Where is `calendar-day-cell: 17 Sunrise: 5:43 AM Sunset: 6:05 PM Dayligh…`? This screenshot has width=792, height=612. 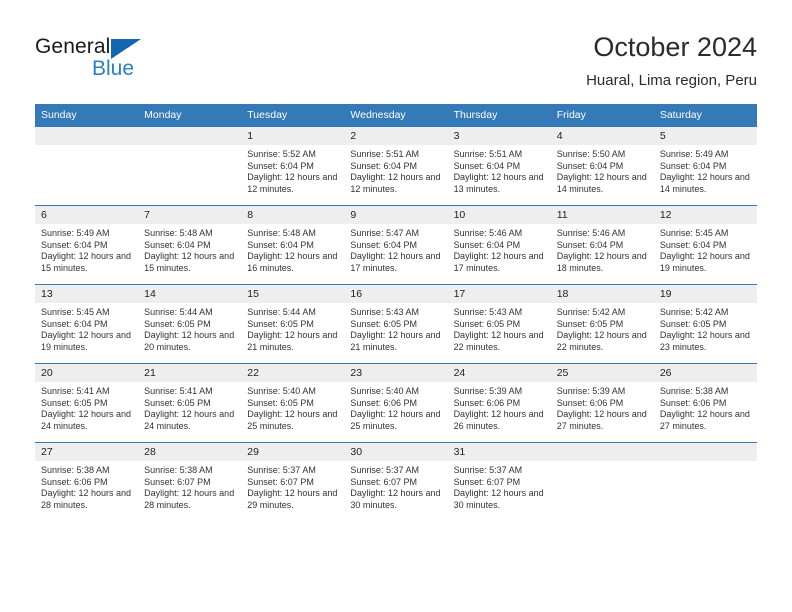 calendar-day-cell: 17 Sunrise: 5:43 AM Sunset: 6:05 PM Dayligh… is located at coordinates (499, 324).